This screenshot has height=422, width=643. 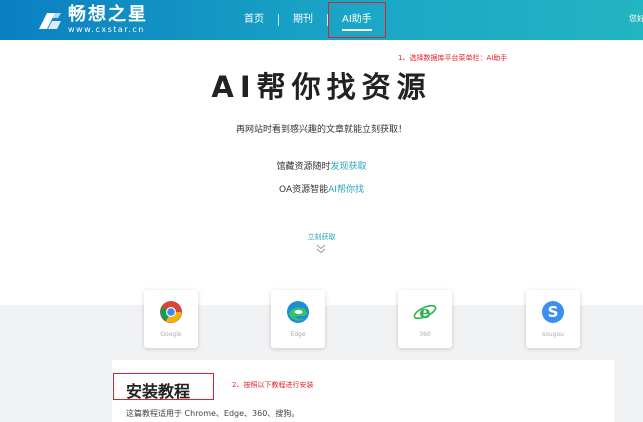 I want to click on annotation-highlight-box-install, so click(x=163, y=386).